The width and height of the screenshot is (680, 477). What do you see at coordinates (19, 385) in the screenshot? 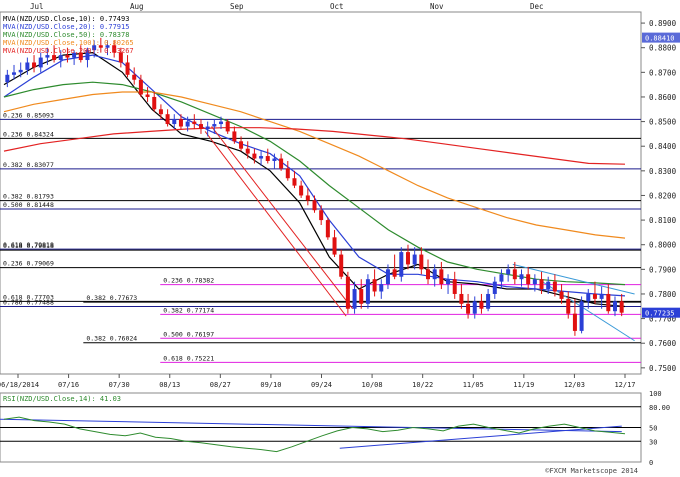
I see `date-tick-label: 06/18/2014` at bounding box center [19, 385].